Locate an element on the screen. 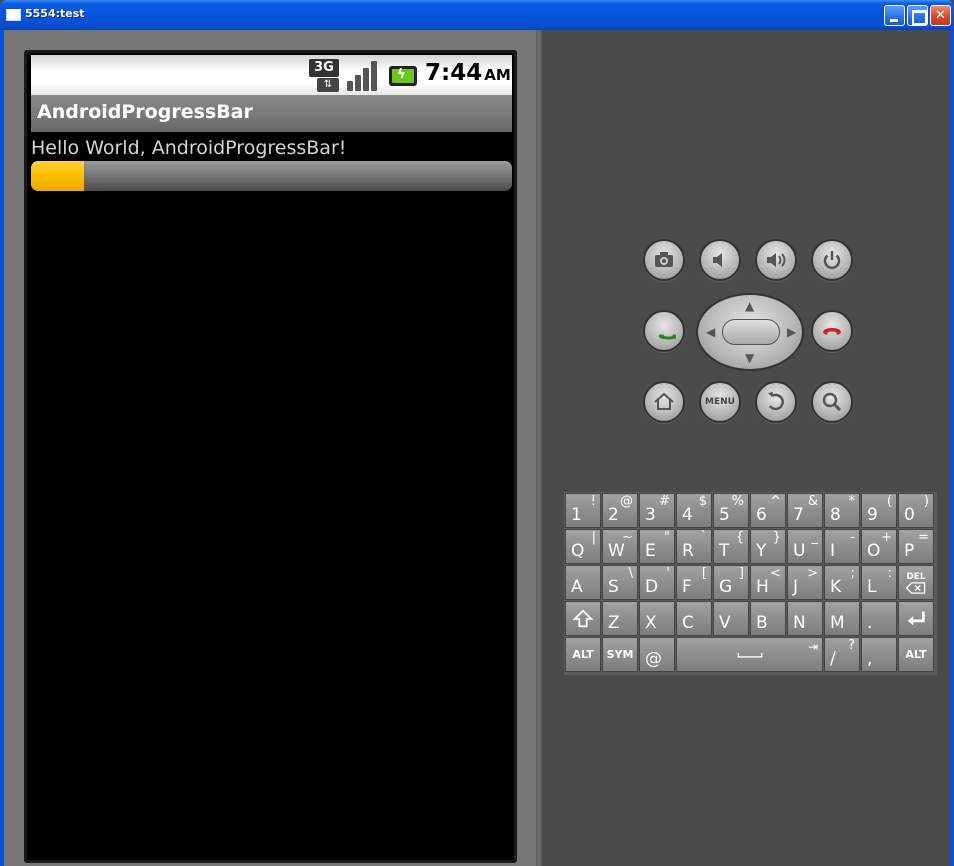 This screenshot has height=866, width=954. key-1: 1! is located at coordinates (583, 510).